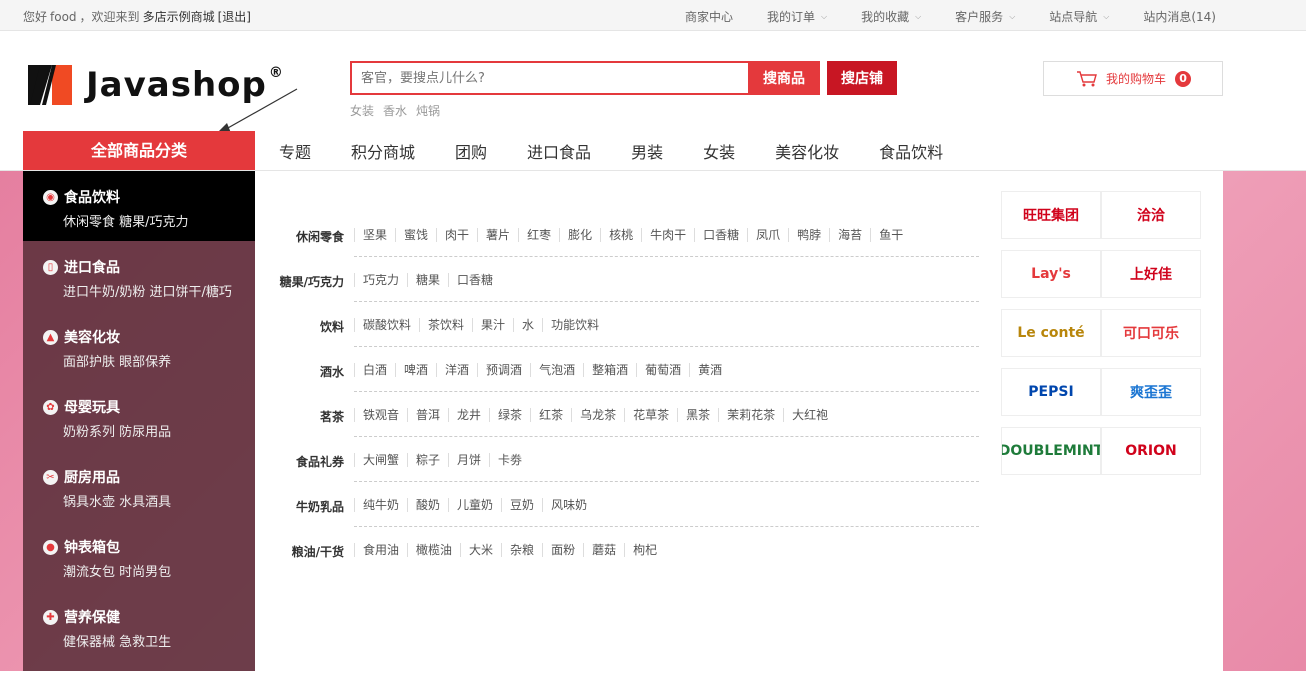 This screenshot has width=1306, height=684. What do you see at coordinates (428, 110) in the screenshot?
I see `hot-word-link: 炖锅` at bounding box center [428, 110].